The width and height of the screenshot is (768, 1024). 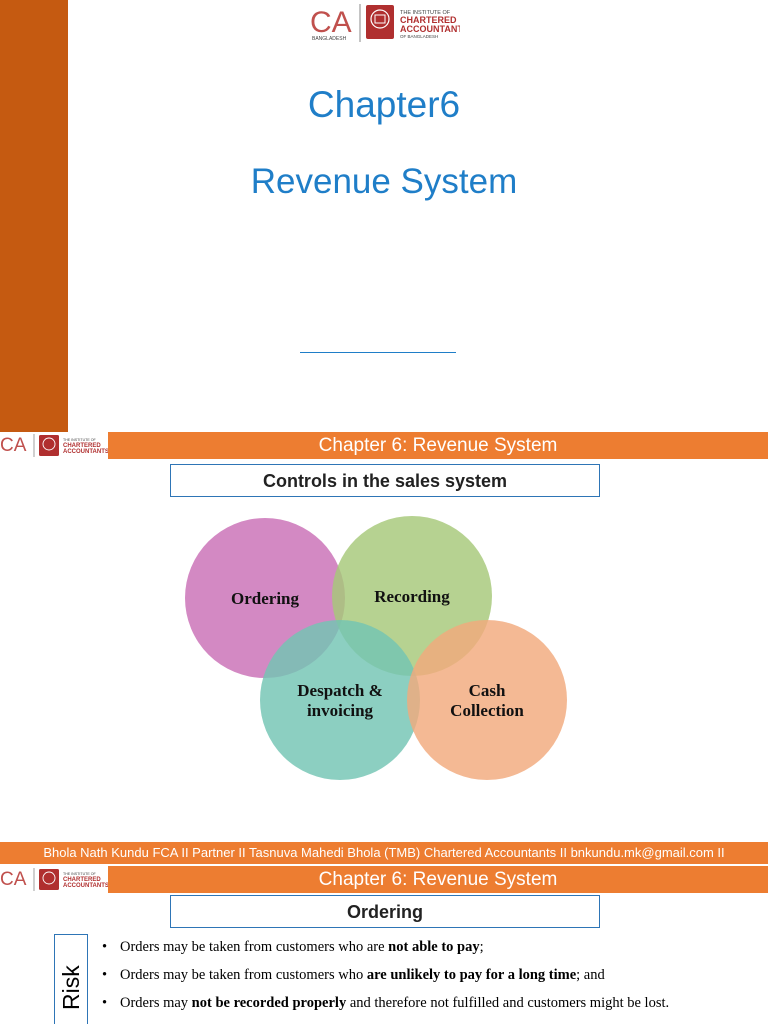 I want to click on venn-label-recording: Recording, so click(x=412, y=596).